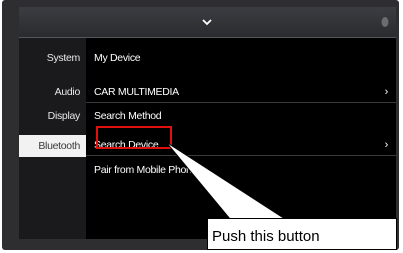 The height and width of the screenshot is (253, 403). I want to click on chevron-down-icon, so click(207, 22).